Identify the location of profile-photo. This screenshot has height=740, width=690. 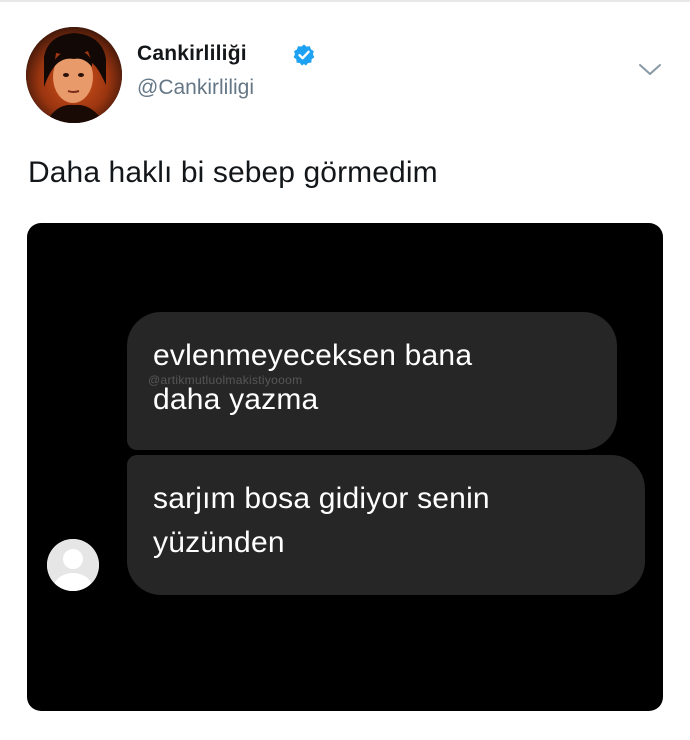
(74, 75).